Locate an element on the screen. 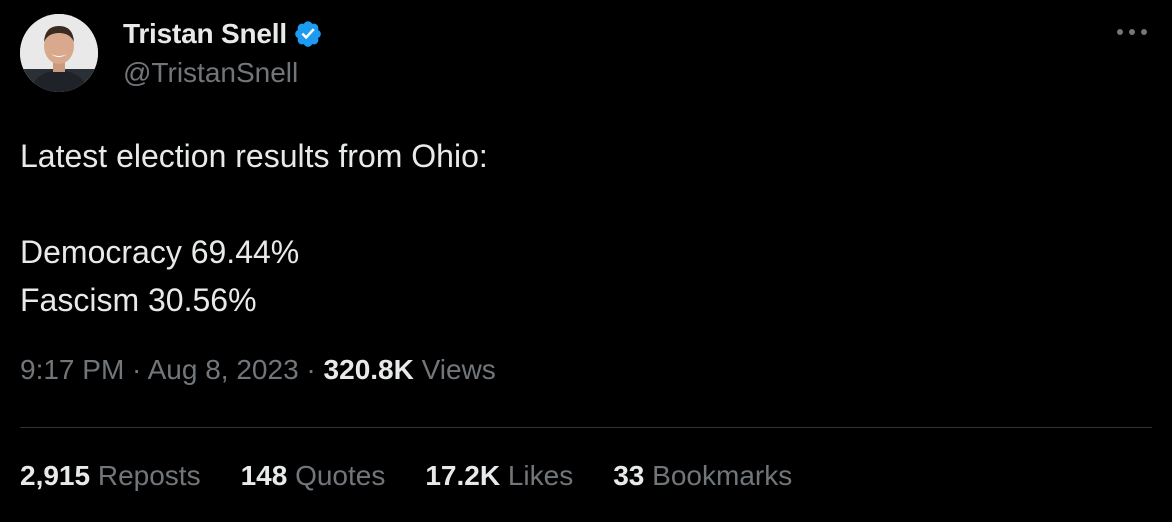 The width and height of the screenshot is (1172, 522). tweet-text-line: Latest election results from Ohio: is located at coordinates (254, 156).